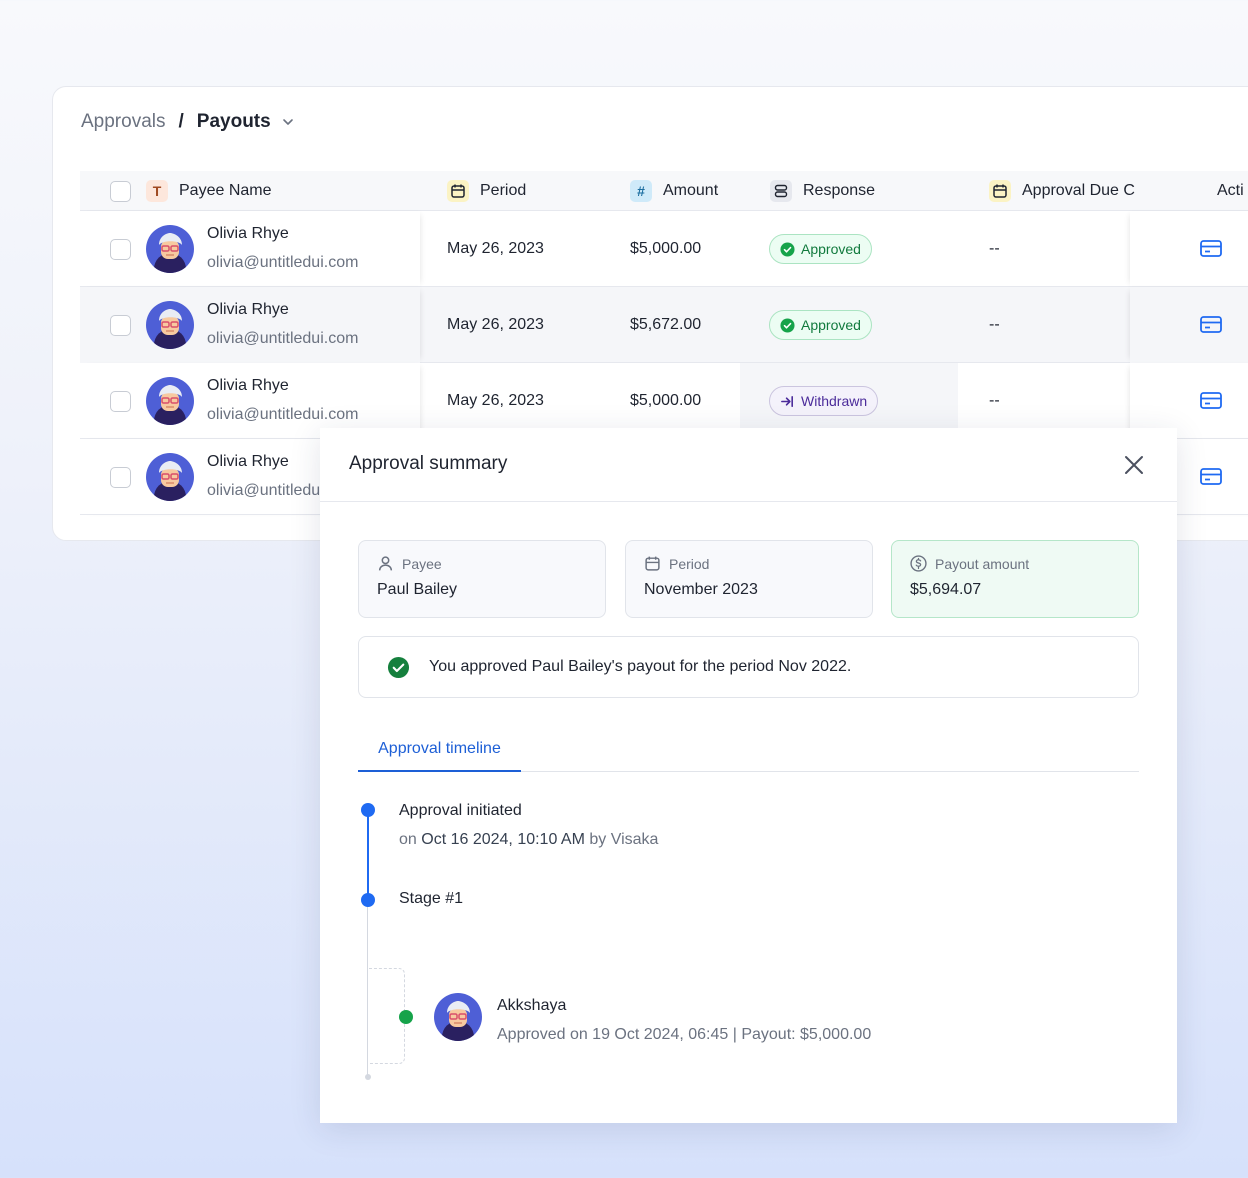 The image size is (1248, 1178). Describe the element at coordinates (532, 1005) in the screenshot. I see `approver-name: Akkshaya` at that location.